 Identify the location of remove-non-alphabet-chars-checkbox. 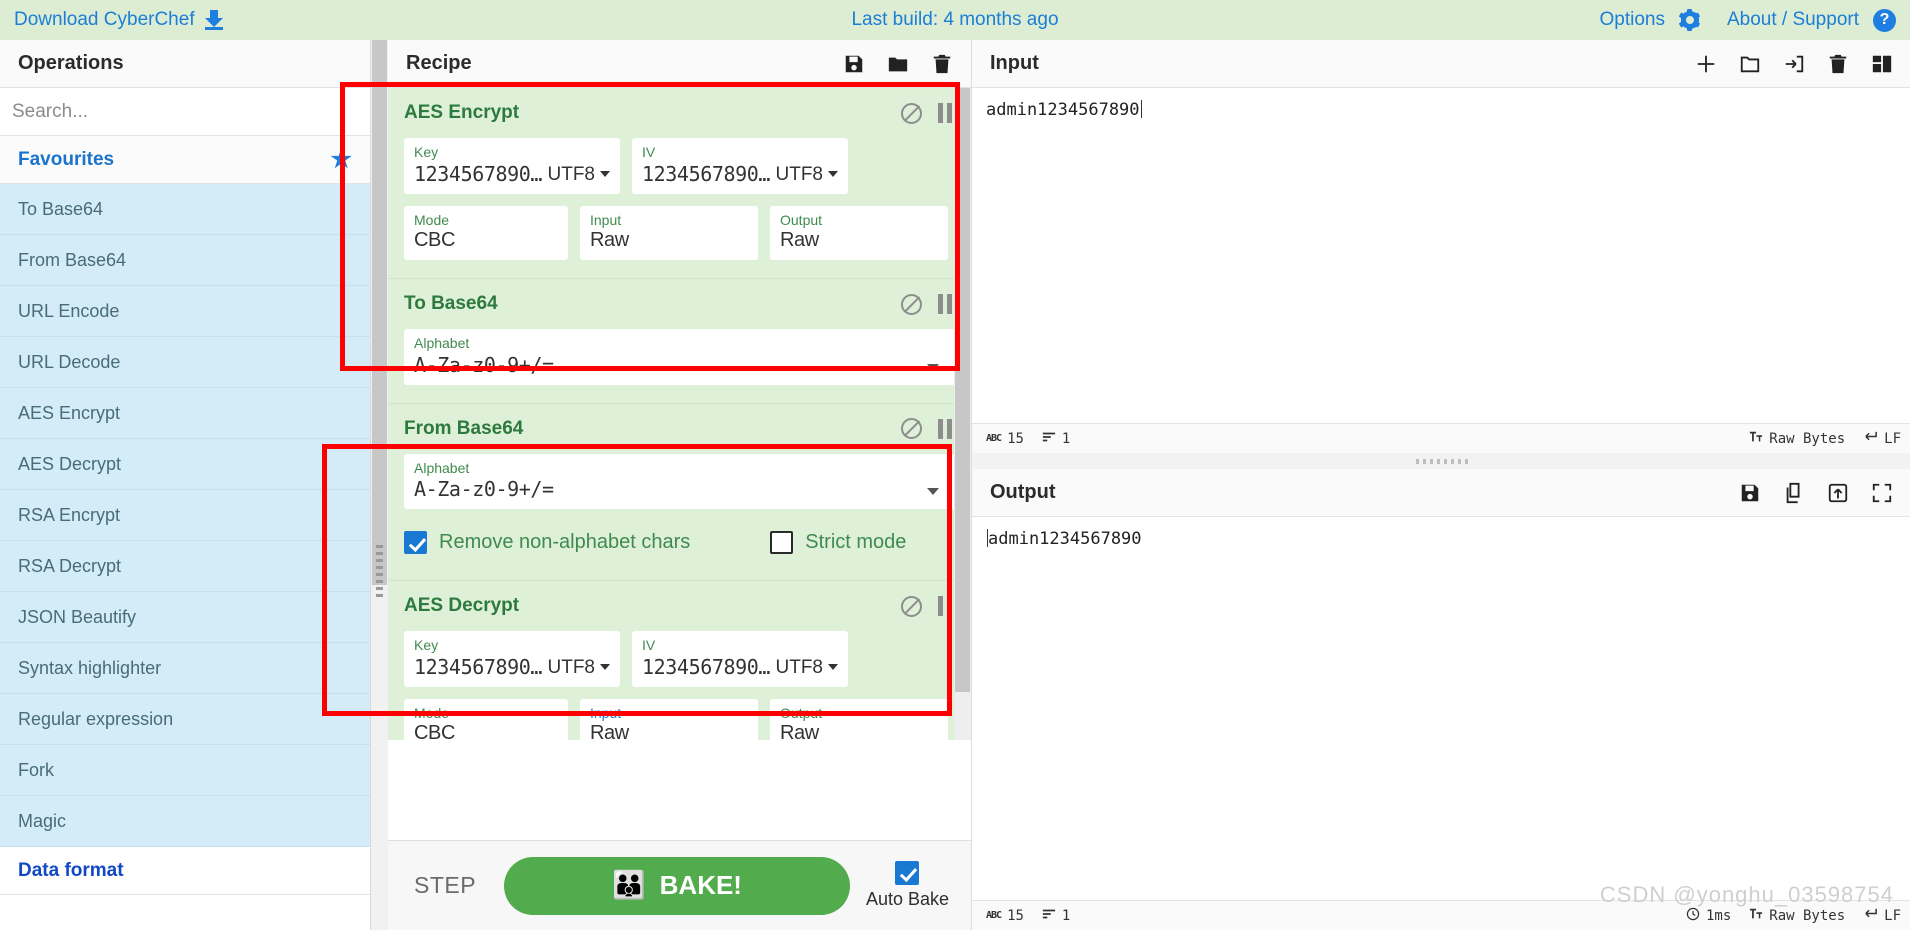
(415, 542).